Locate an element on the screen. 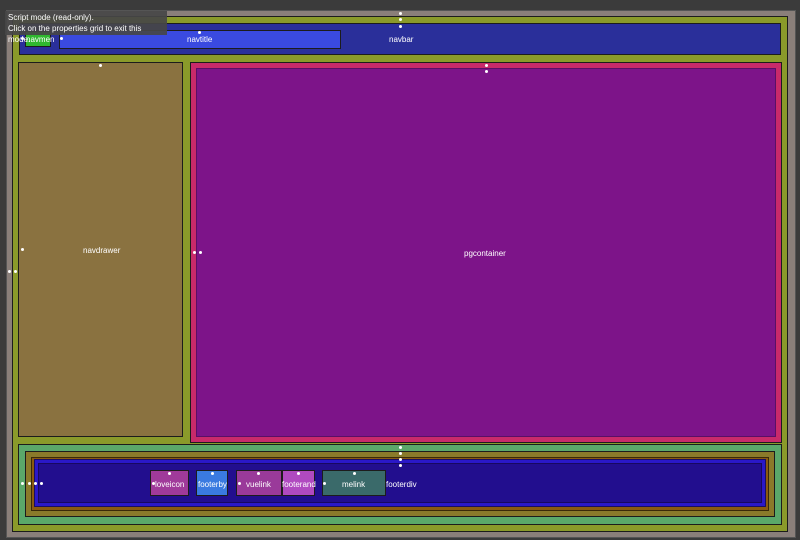 The height and width of the screenshot is (540, 800). pgcontainer-label: pgcontainer is located at coordinates (485, 253).